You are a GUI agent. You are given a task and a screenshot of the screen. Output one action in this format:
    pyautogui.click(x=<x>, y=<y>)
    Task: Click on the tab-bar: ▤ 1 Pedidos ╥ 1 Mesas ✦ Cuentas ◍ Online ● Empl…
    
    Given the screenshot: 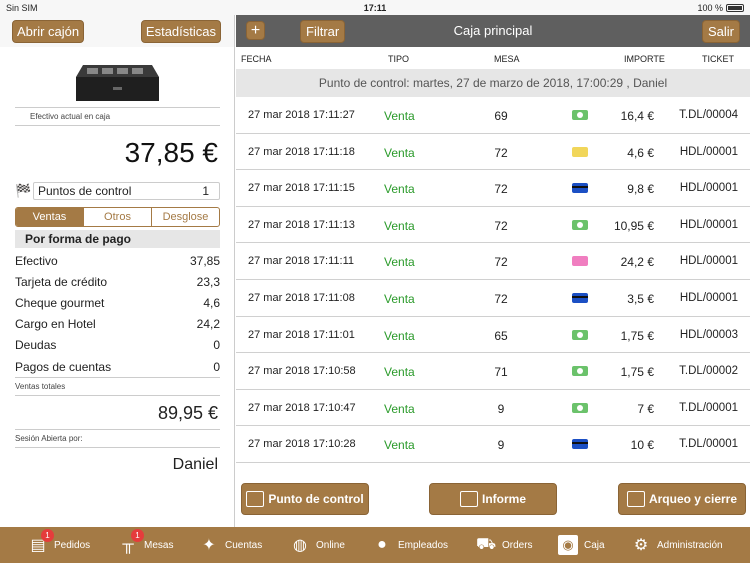 What is the action you would take?
    pyautogui.click(x=375, y=545)
    